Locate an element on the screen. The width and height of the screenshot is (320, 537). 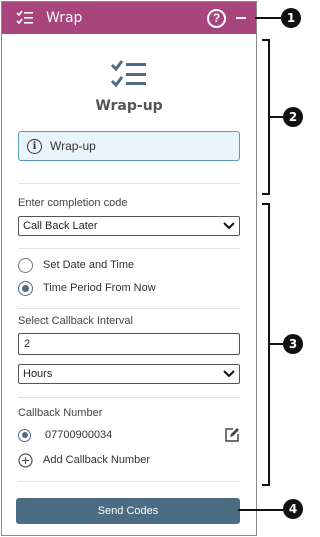
interval-unit-select: Hours is located at coordinates (129, 374).